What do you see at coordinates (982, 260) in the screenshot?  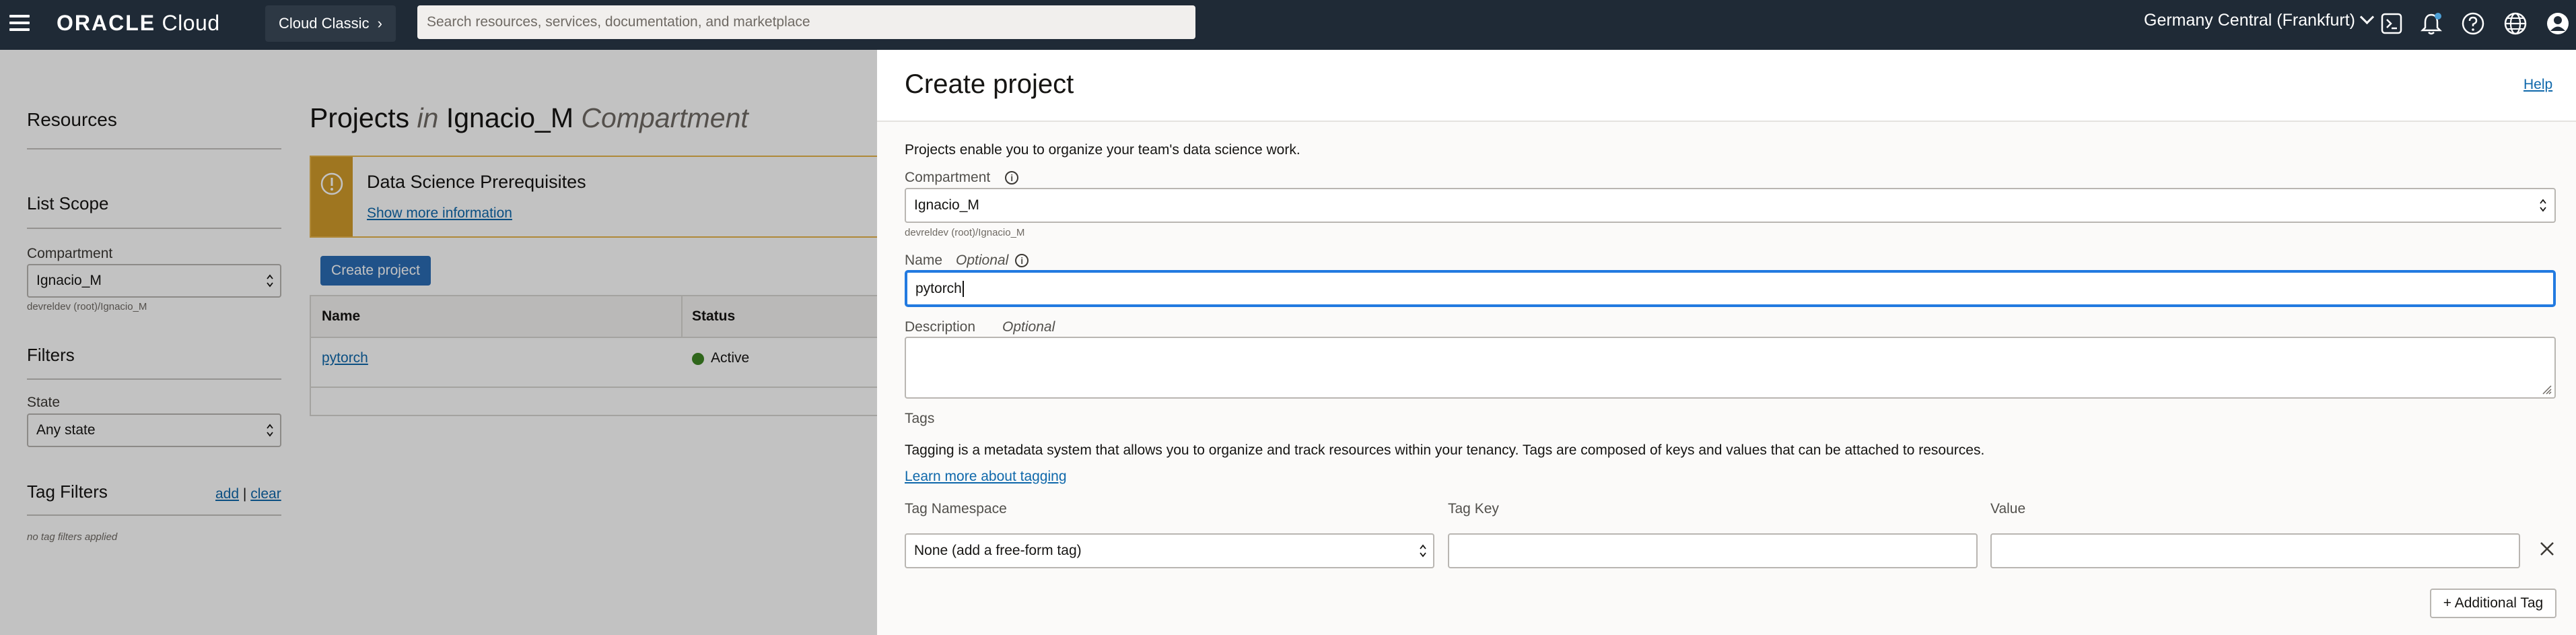 I see `name-optional: Optional` at bounding box center [982, 260].